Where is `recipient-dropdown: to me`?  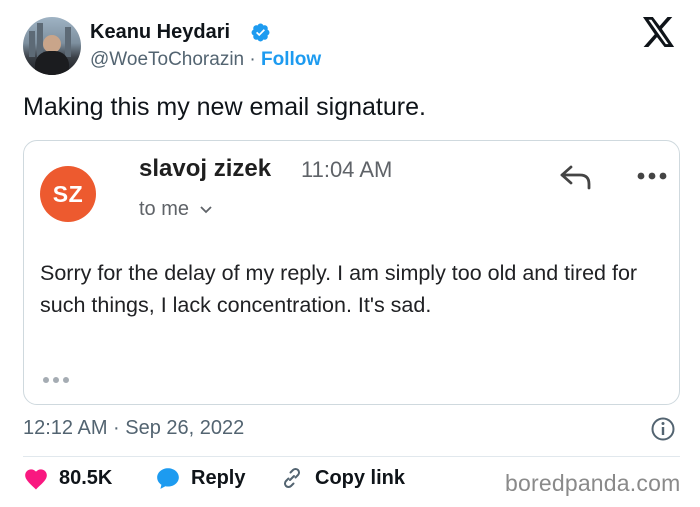
recipient-dropdown: to me is located at coordinates (176, 209).